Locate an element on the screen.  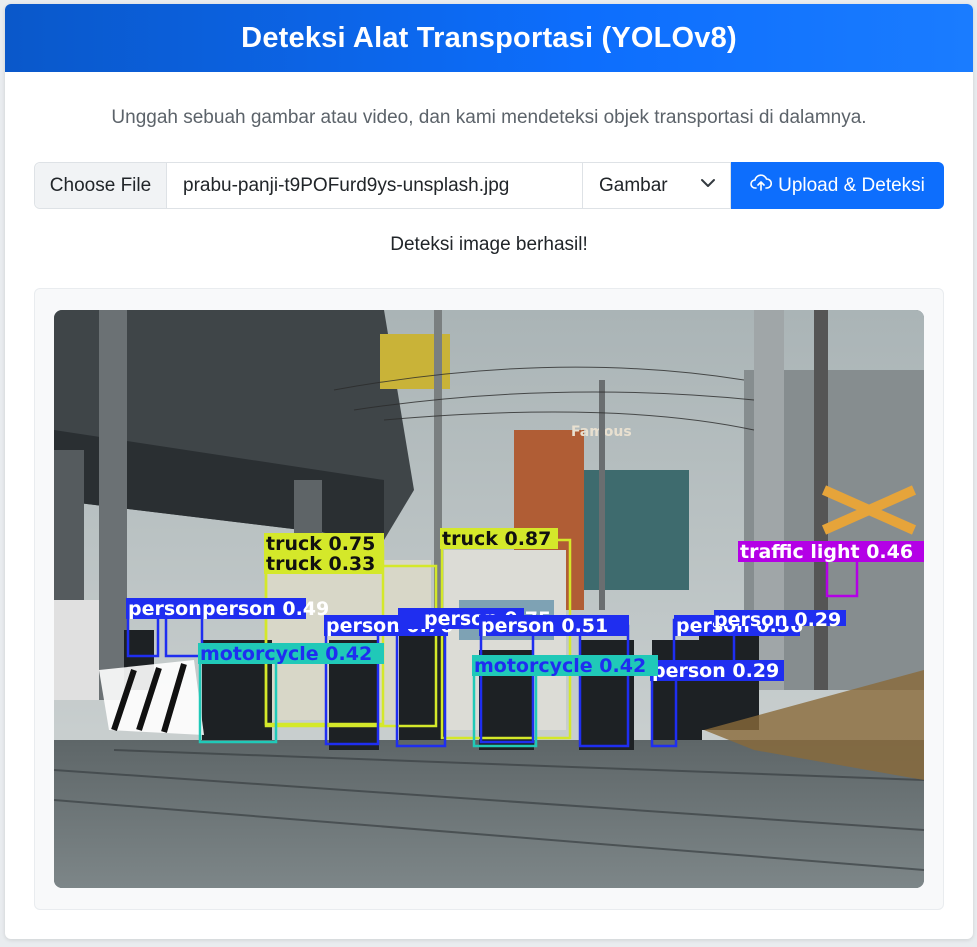
detection-label: person 0.51 is located at coordinates (544, 626).